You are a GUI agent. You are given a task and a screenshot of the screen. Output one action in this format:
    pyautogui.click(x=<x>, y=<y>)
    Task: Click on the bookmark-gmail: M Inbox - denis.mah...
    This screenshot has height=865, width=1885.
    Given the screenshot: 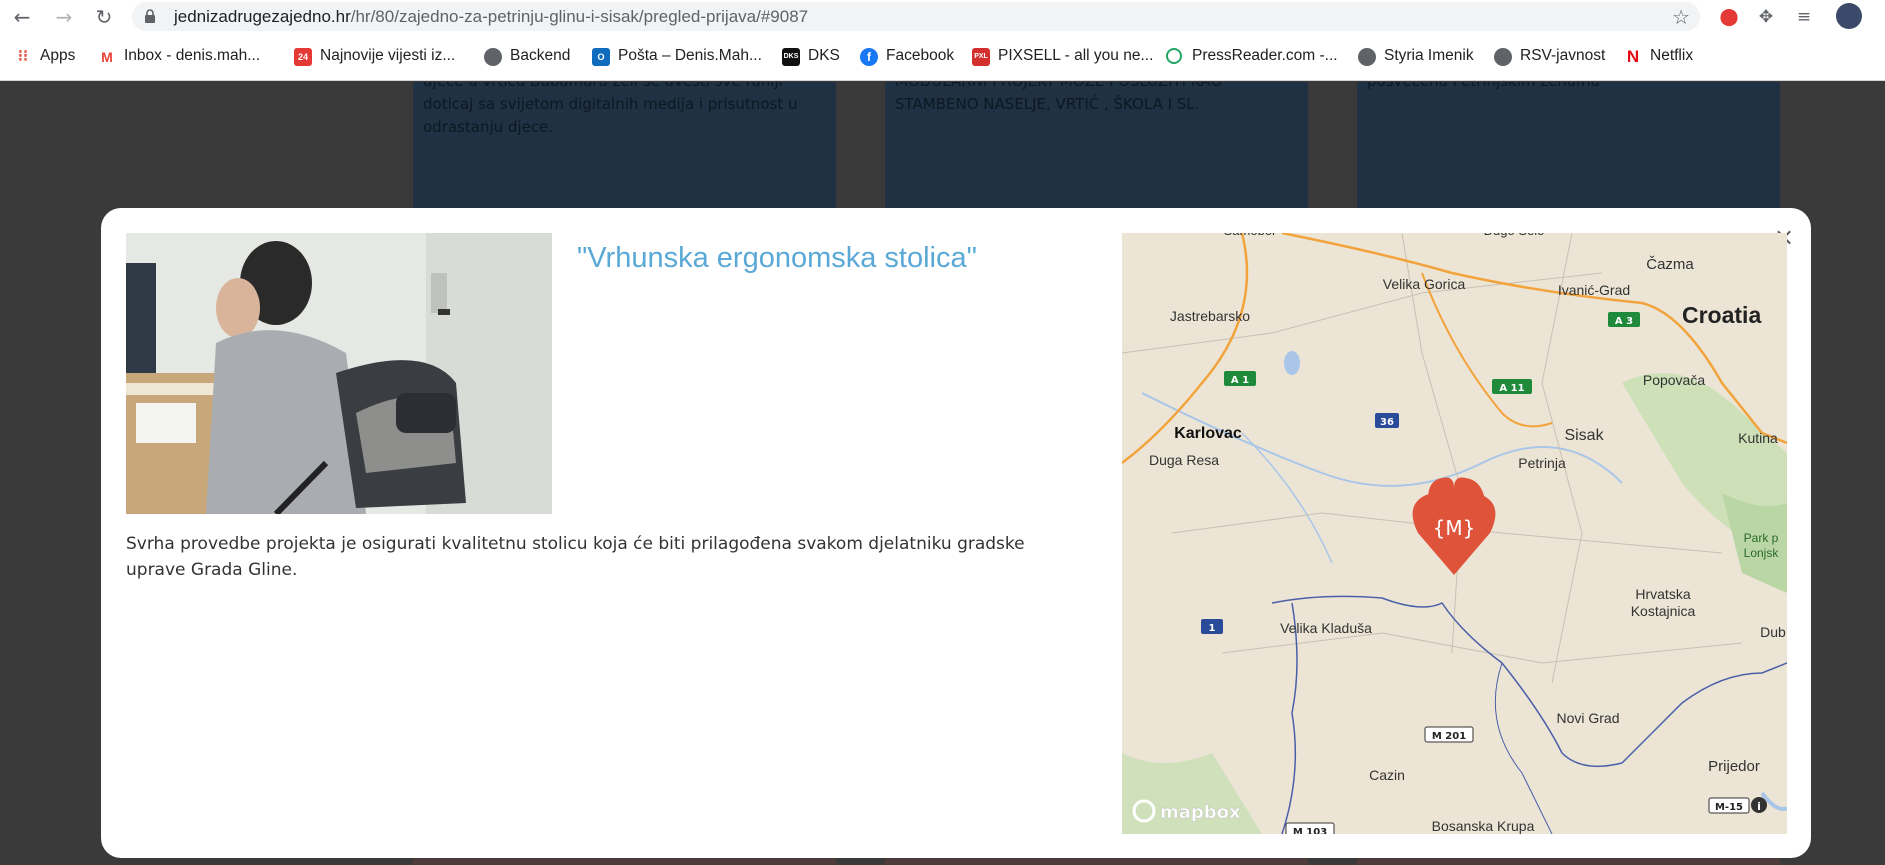 What is the action you would take?
    pyautogui.click(x=179, y=56)
    